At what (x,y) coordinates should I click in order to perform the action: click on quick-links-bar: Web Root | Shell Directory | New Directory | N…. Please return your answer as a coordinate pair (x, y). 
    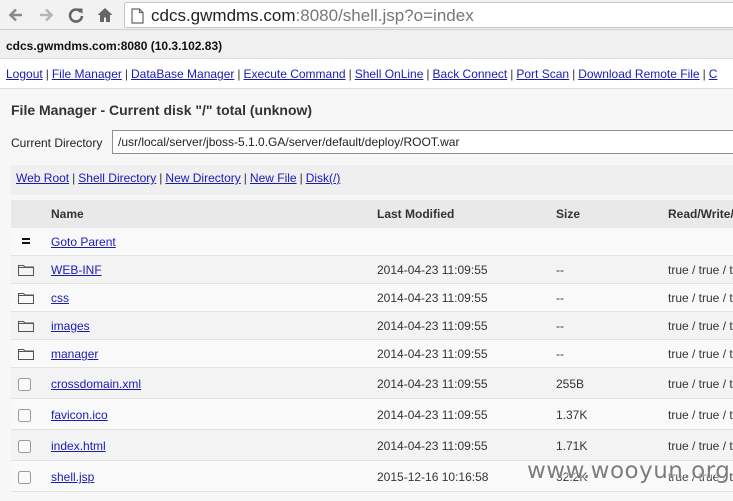
    Looking at the image, I should click on (372, 180).